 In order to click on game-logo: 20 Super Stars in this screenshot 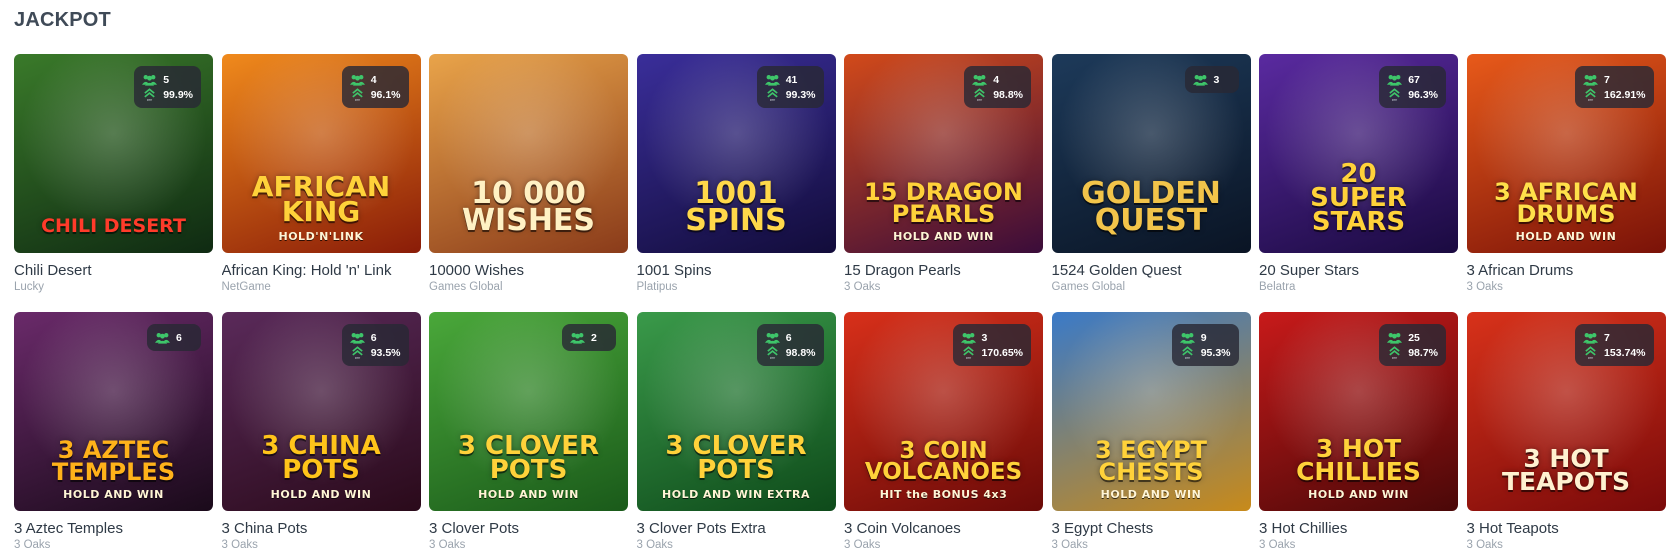, I will do `click(1358, 198)`.